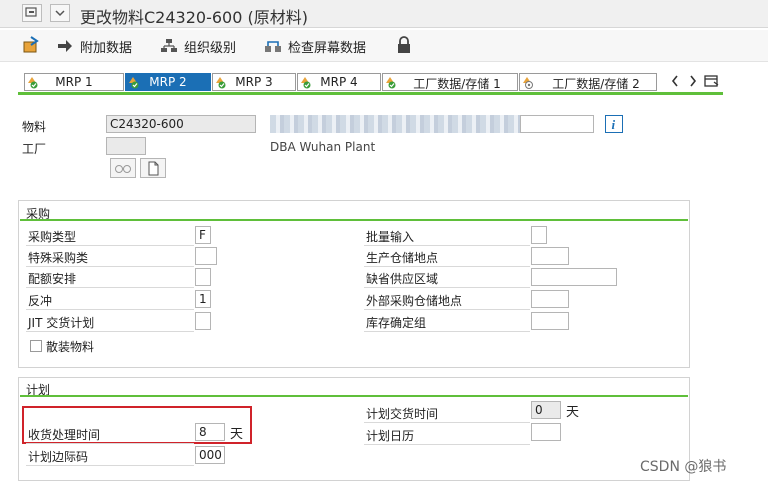 This screenshot has width=768, height=485. I want to click on org-hierarchy-icon, so click(169, 46).